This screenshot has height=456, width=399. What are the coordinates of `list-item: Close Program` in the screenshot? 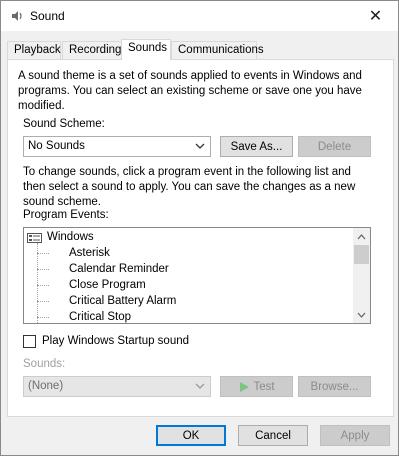 It's located at (174, 286).